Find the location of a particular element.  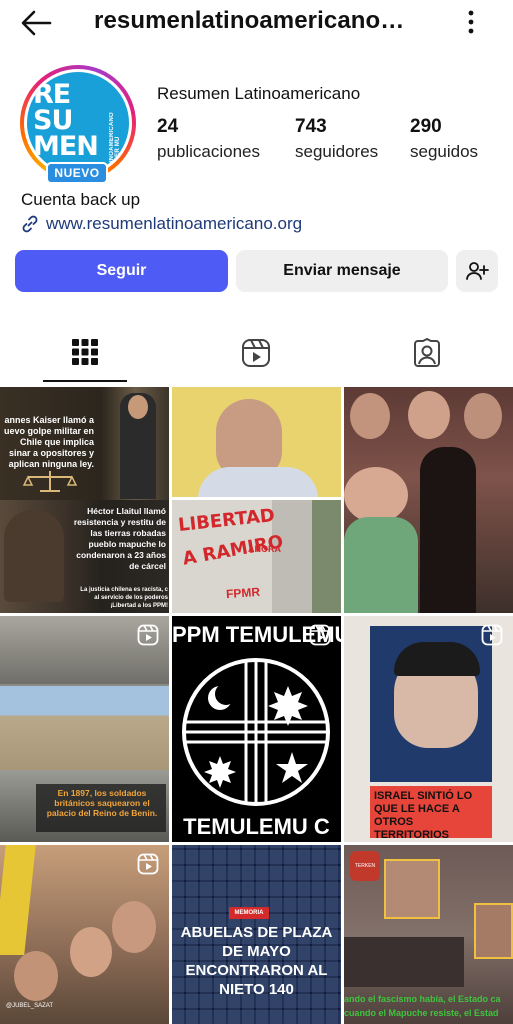

channel-logo: TERKEN is located at coordinates (365, 866).